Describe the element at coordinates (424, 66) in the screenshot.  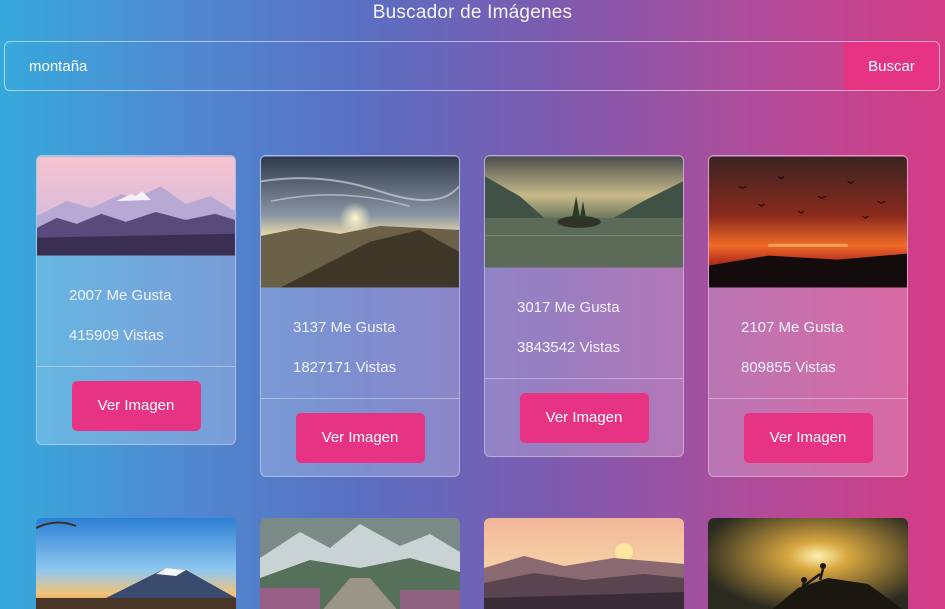
I see `search-input` at that location.